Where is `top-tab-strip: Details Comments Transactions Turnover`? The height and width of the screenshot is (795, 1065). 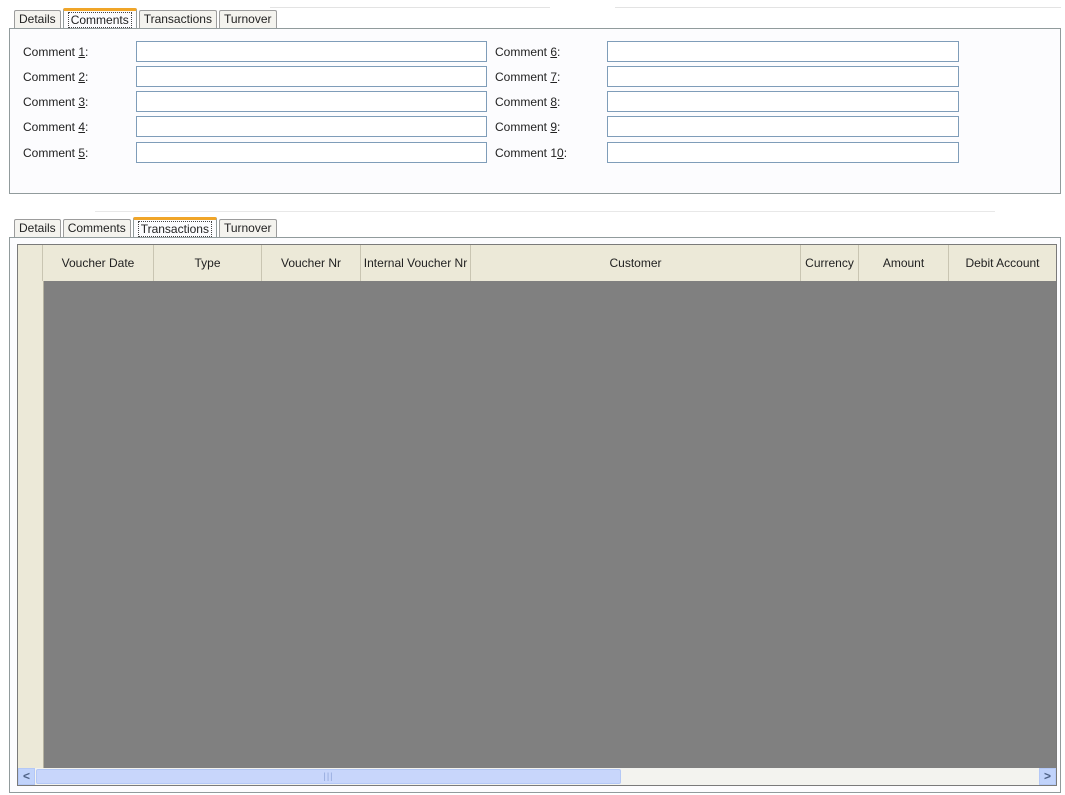
top-tab-strip: Details Comments Transactions Turnover is located at coordinates (146, 18).